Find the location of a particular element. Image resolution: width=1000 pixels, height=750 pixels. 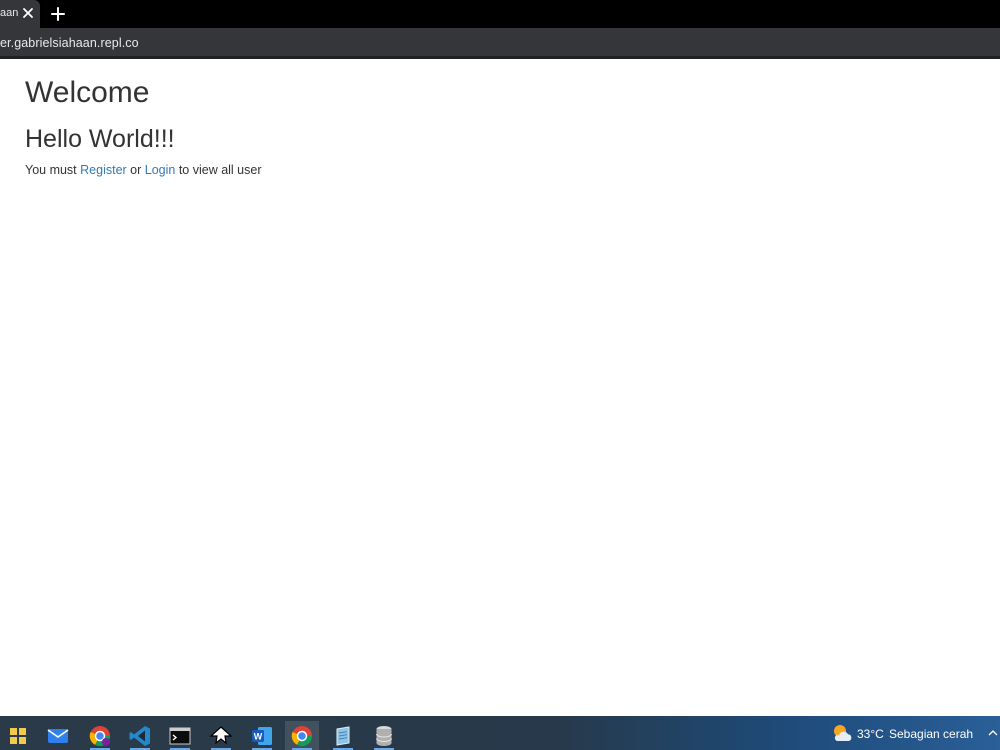

word-icon: W is located at coordinates (262, 735).